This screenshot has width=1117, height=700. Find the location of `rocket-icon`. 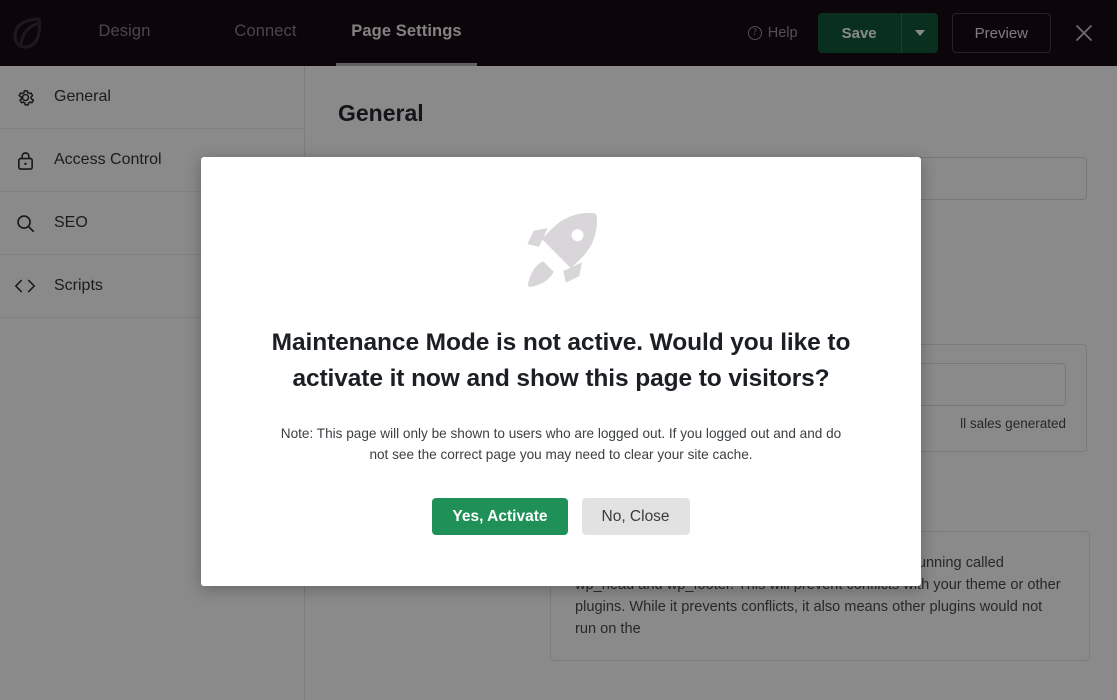

rocket-icon is located at coordinates (561, 249).